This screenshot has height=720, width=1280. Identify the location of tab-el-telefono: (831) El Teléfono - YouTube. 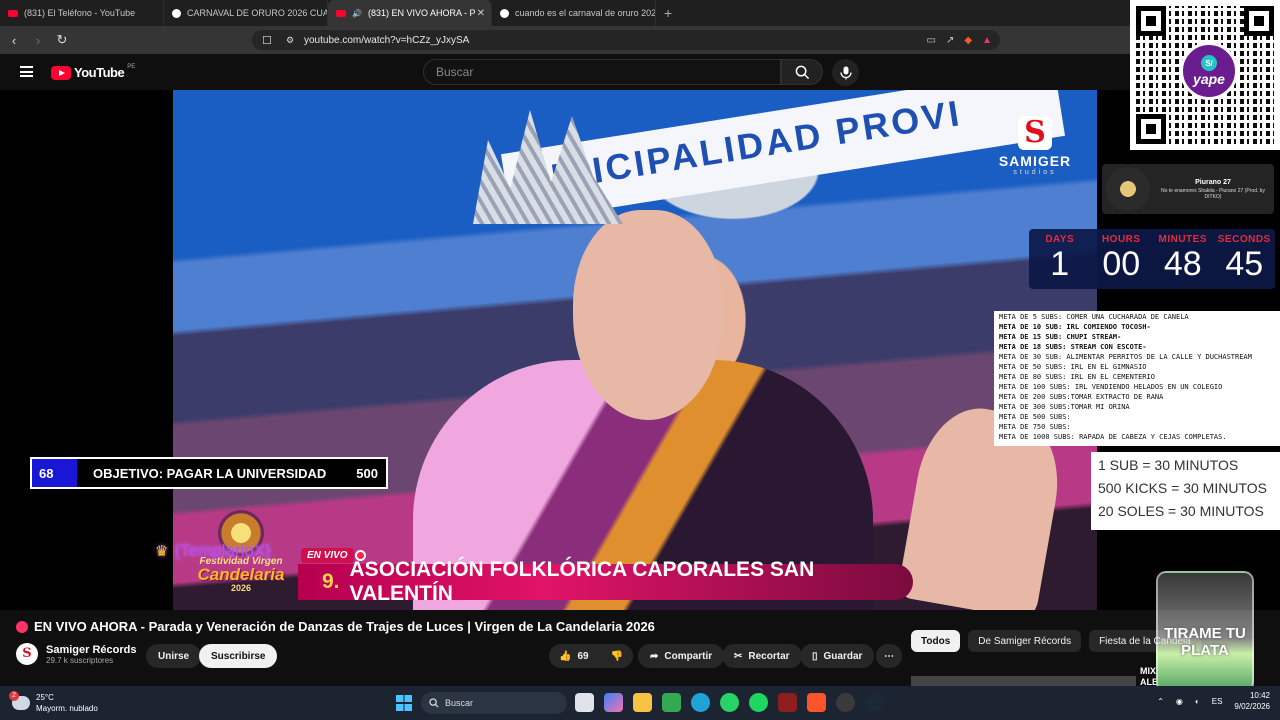
(82, 13).